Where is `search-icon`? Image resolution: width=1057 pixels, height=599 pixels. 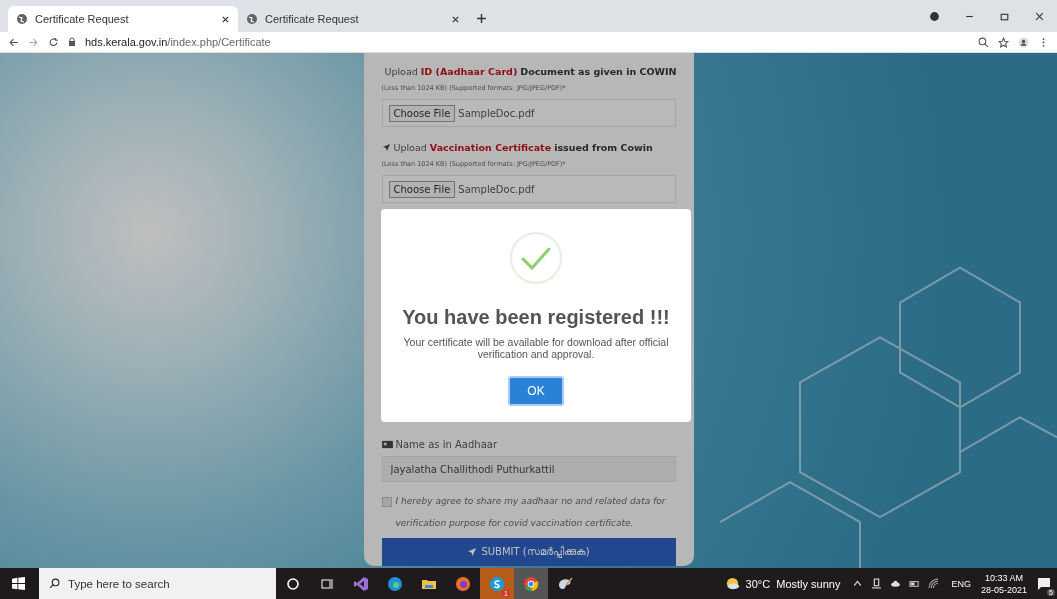 search-icon is located at coordinates (54, 583).